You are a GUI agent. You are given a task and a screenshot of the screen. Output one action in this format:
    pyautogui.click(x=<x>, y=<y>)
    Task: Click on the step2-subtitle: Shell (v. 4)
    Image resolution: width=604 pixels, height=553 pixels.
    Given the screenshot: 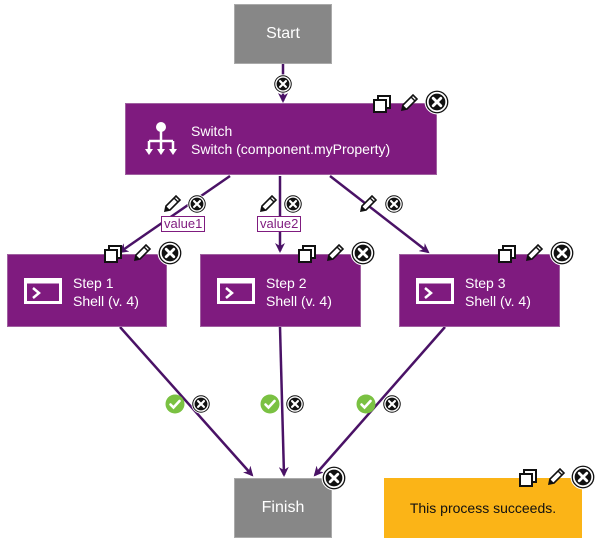 What is the action you would take?
    pyautogui.click(x=299, y=301)
    